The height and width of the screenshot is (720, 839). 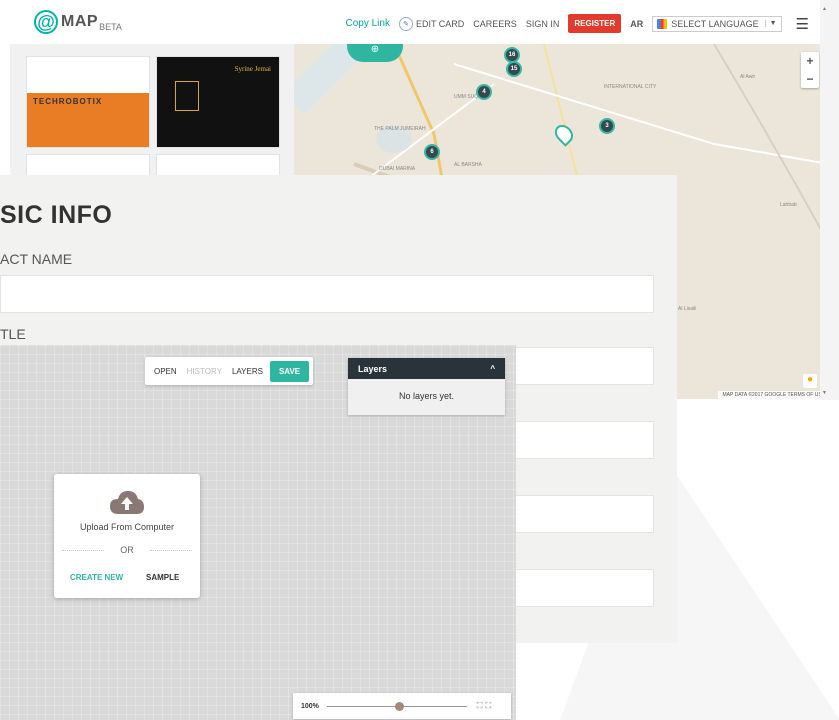 I want to click on contact-name-label: ACT NAME, so click(x=36, y=259).